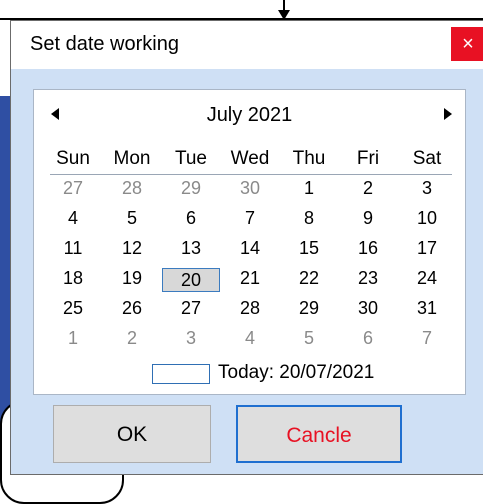 This screenshot has height=504, width=483. I want to click on close-button: ×, so click(467, 44).